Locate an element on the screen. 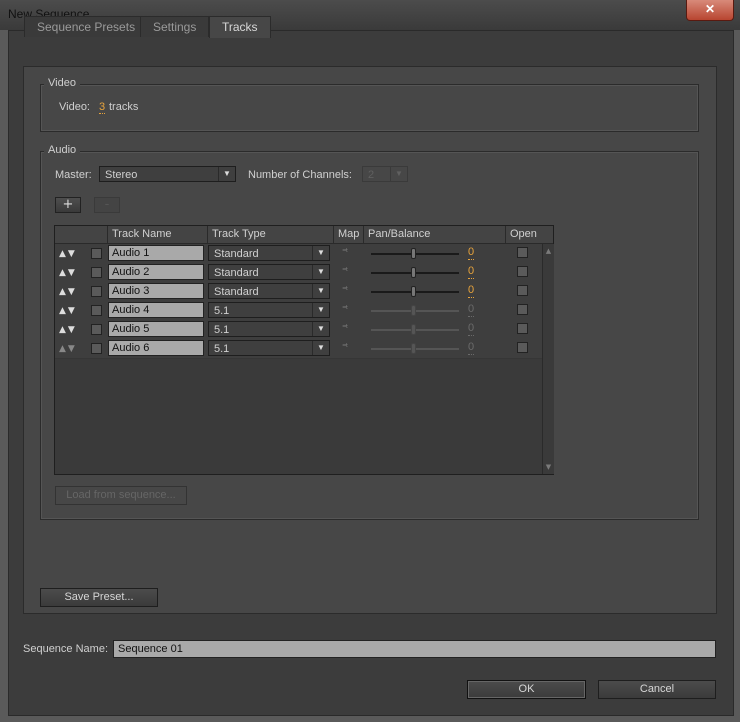 The height and width of the screenshot is (722, 740). track-type-value: 5.1 is located at coordinates (222, 330).